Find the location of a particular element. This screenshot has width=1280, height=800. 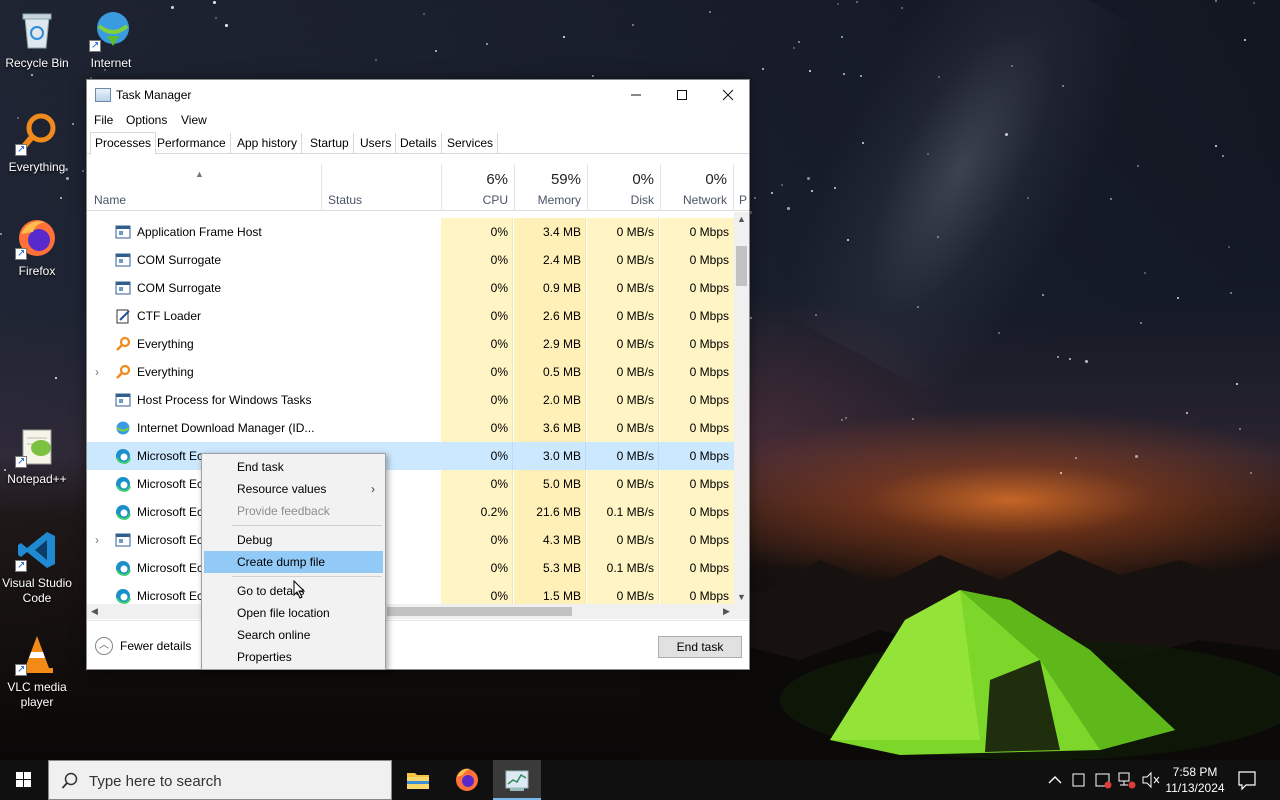

notepad-plus-plus-desktop-icon: Notepad++ is located at coordinates (37, 455).